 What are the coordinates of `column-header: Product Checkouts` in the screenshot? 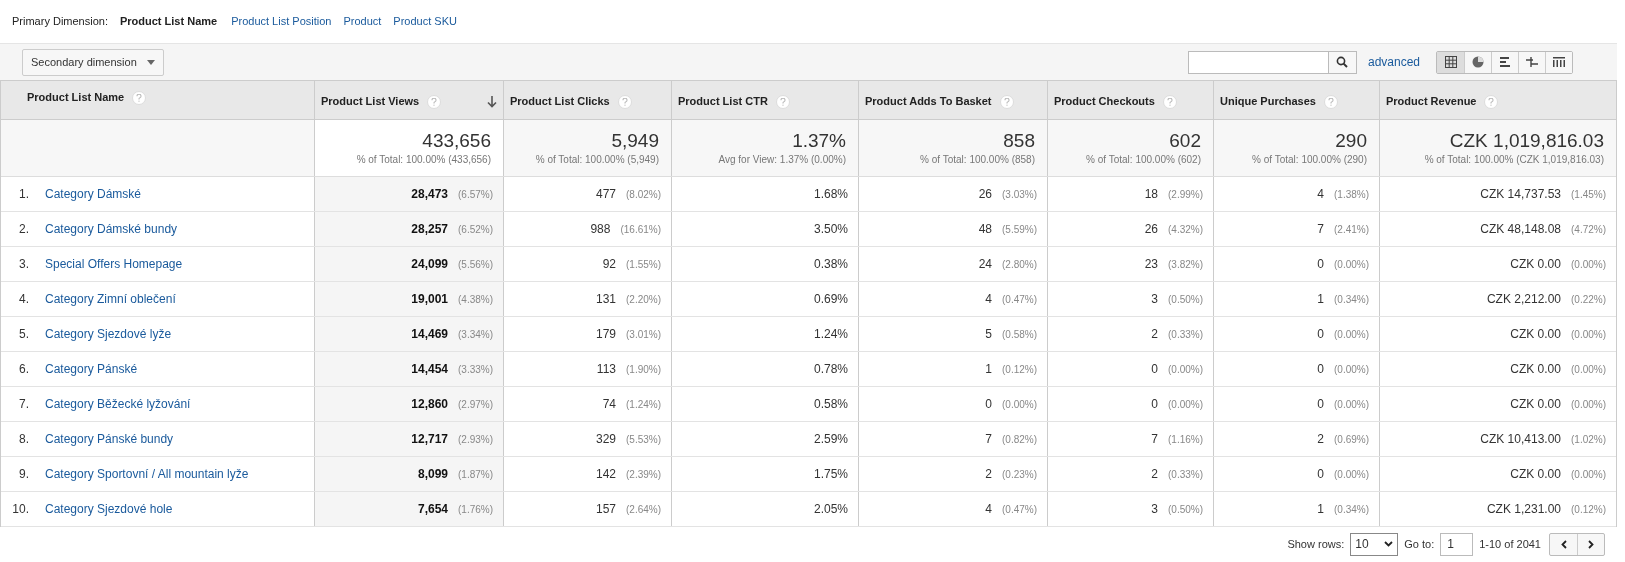 It's located at (1130, 100).